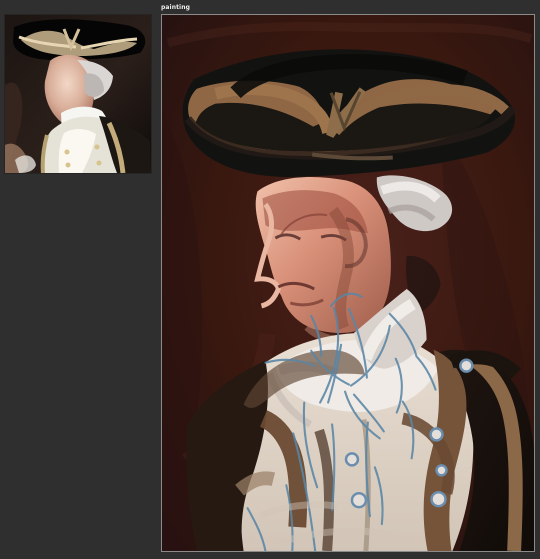 The height and width of the screenshot is (559, 540). I want to click on reference-photo, so click(78, 94).